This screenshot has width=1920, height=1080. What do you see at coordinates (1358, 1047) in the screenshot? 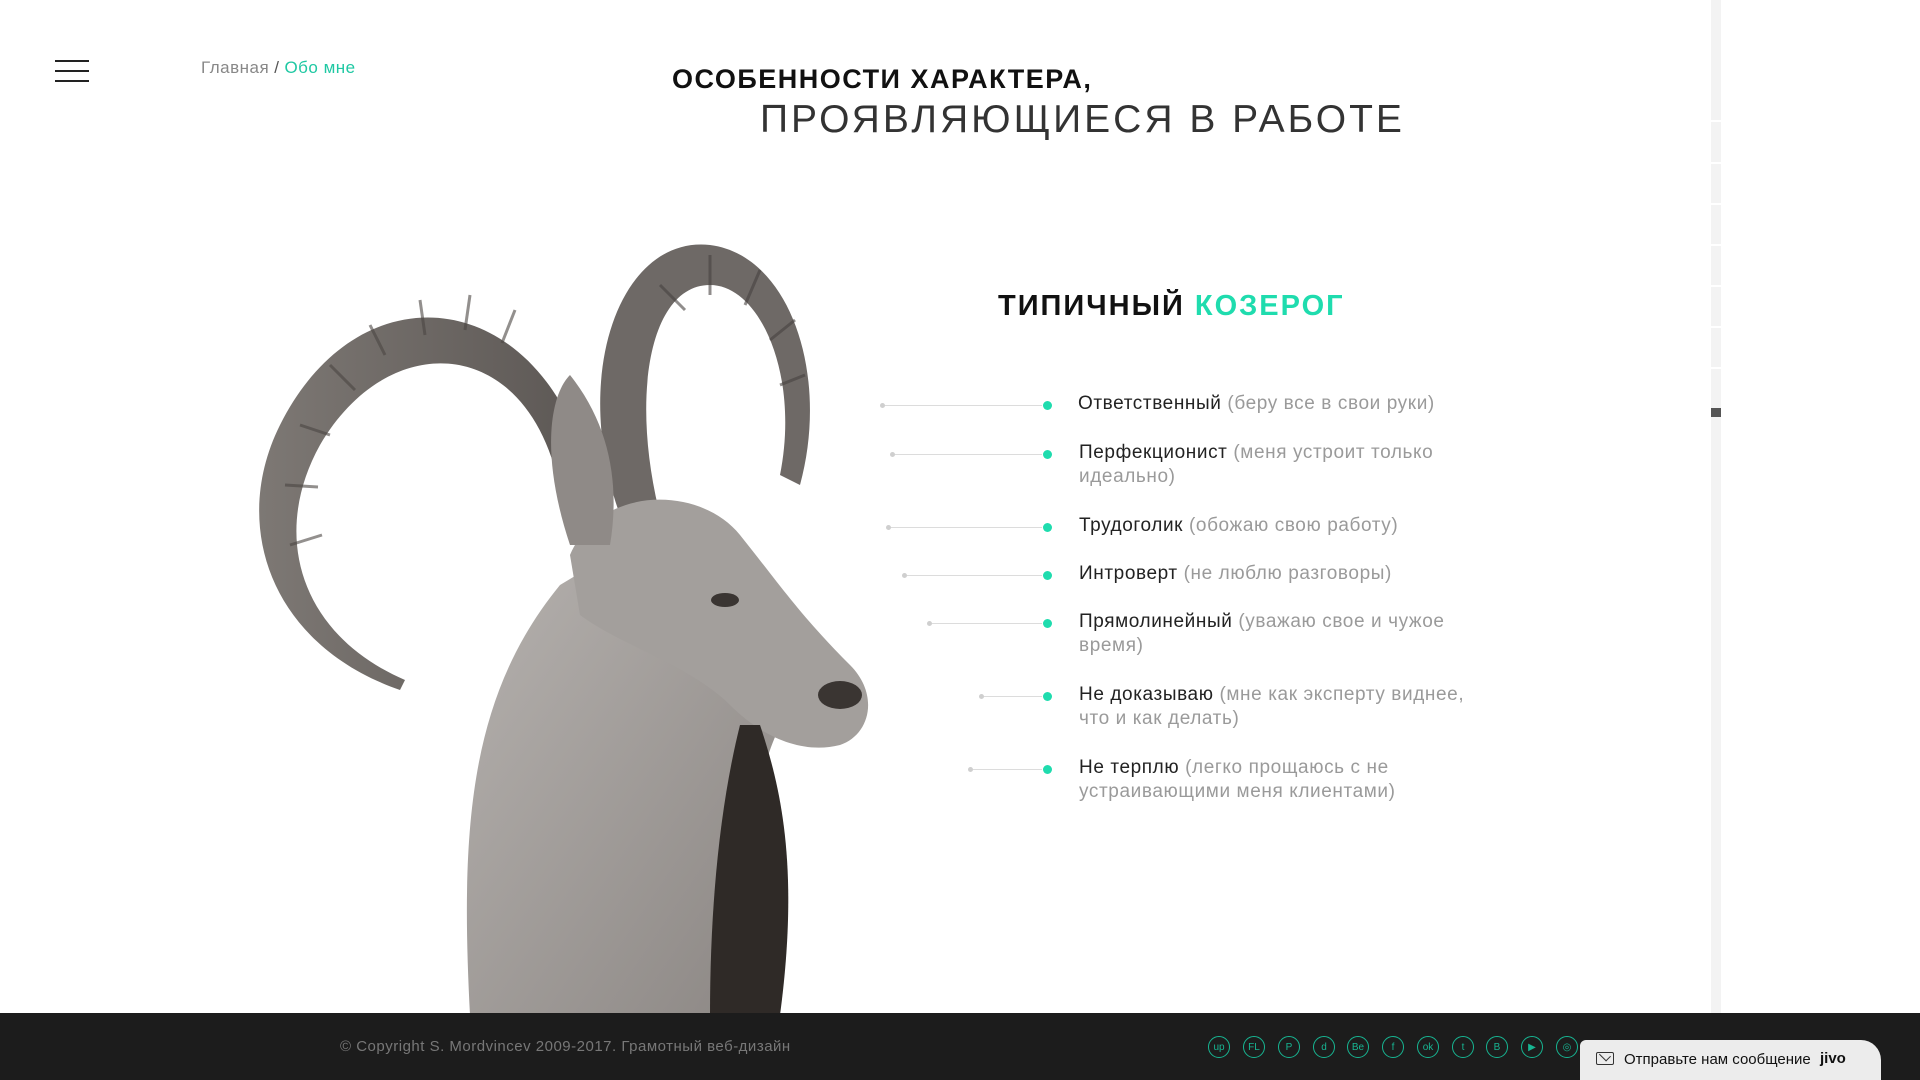
I see `behance-icon: Be` at bounding box center [1358, 1047].